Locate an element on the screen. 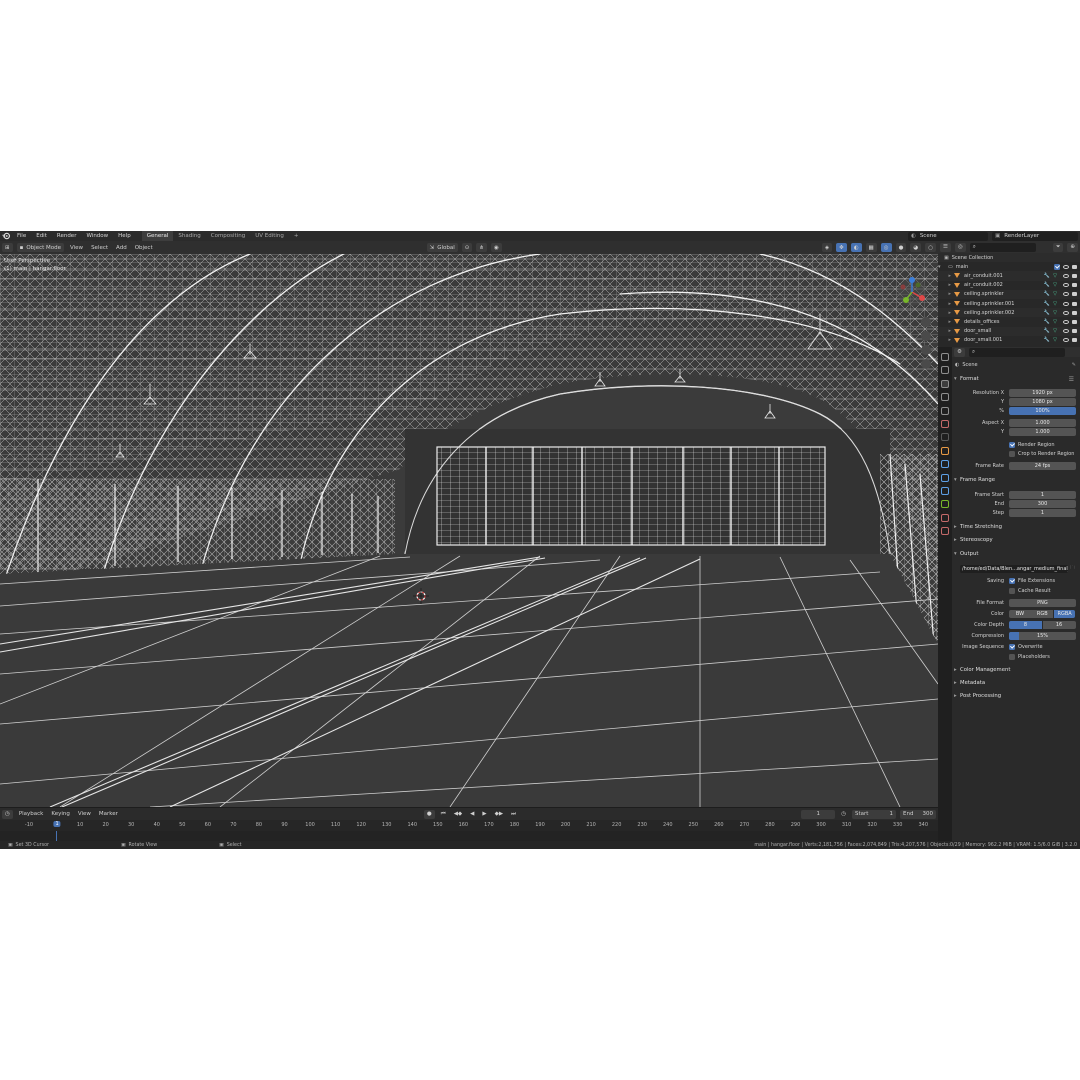 The width and height of the screenshot is (1080, 1080). panel-color-management: ▸ Color Management is located at coordinates (982, 670).